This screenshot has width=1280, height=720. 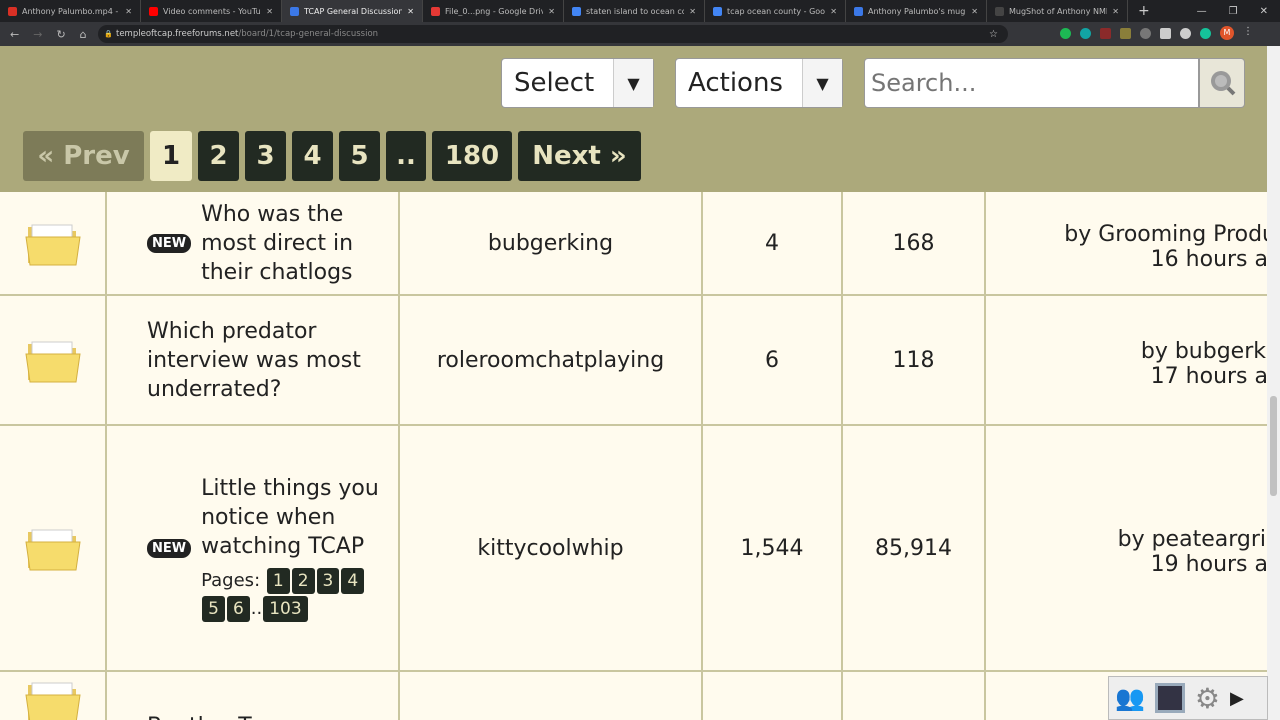 What do you see at coordinates (1151, 539) in the screenshot?
I see `last-post-by: by peateargri` at bounding box center [1151, 539].